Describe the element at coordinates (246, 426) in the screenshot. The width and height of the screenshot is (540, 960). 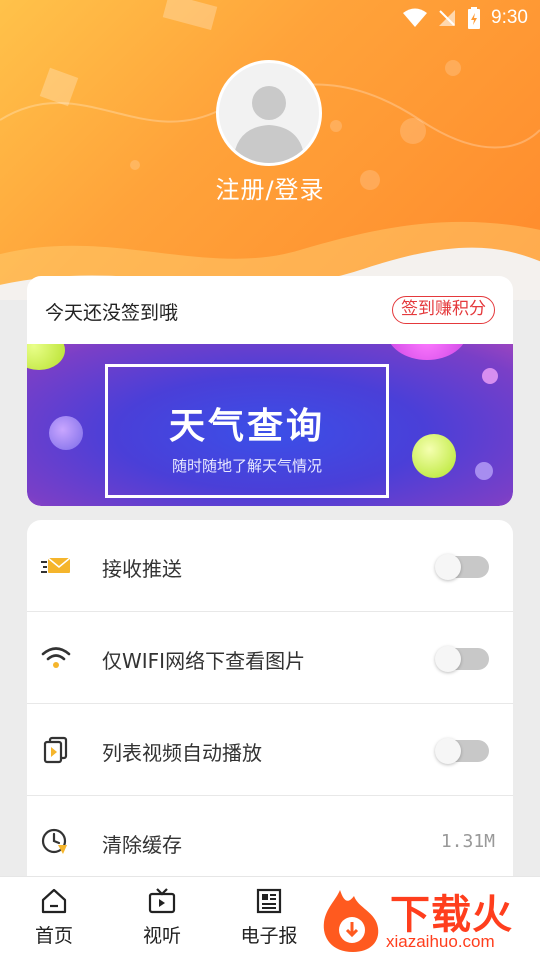
I see `banner-title: 天气查询` at that location.